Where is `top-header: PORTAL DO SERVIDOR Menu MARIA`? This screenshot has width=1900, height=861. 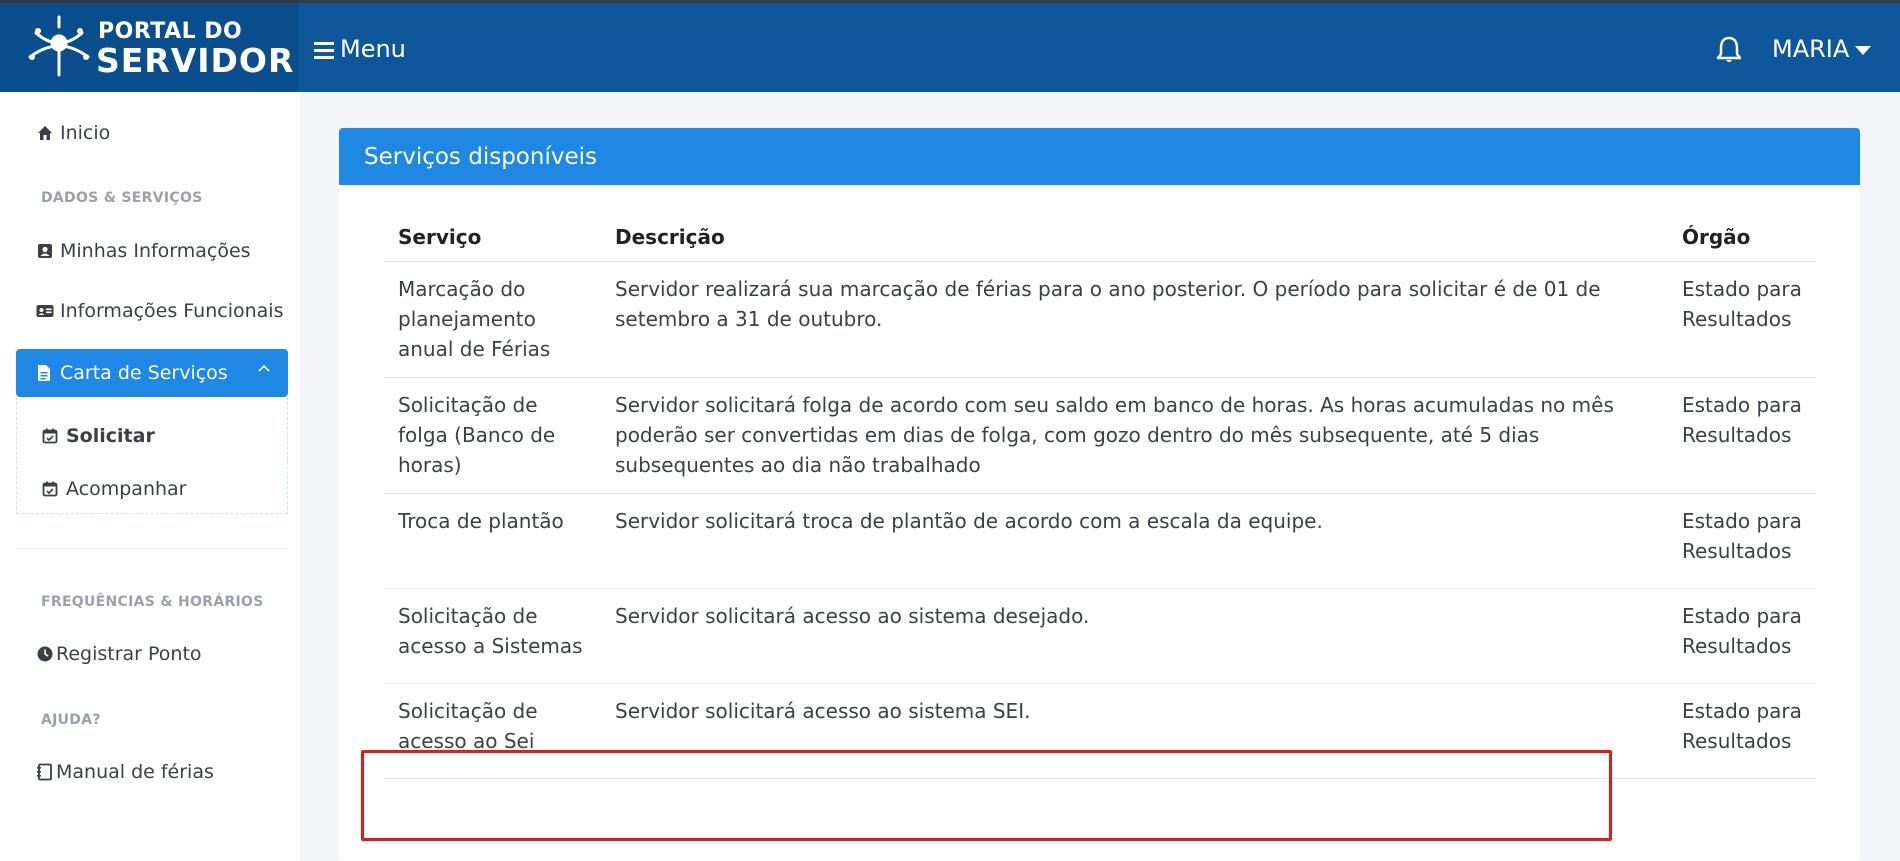
top-header: PORTAL DO SERVIDOR Menu MARIA is located at coordinates (950, 47).